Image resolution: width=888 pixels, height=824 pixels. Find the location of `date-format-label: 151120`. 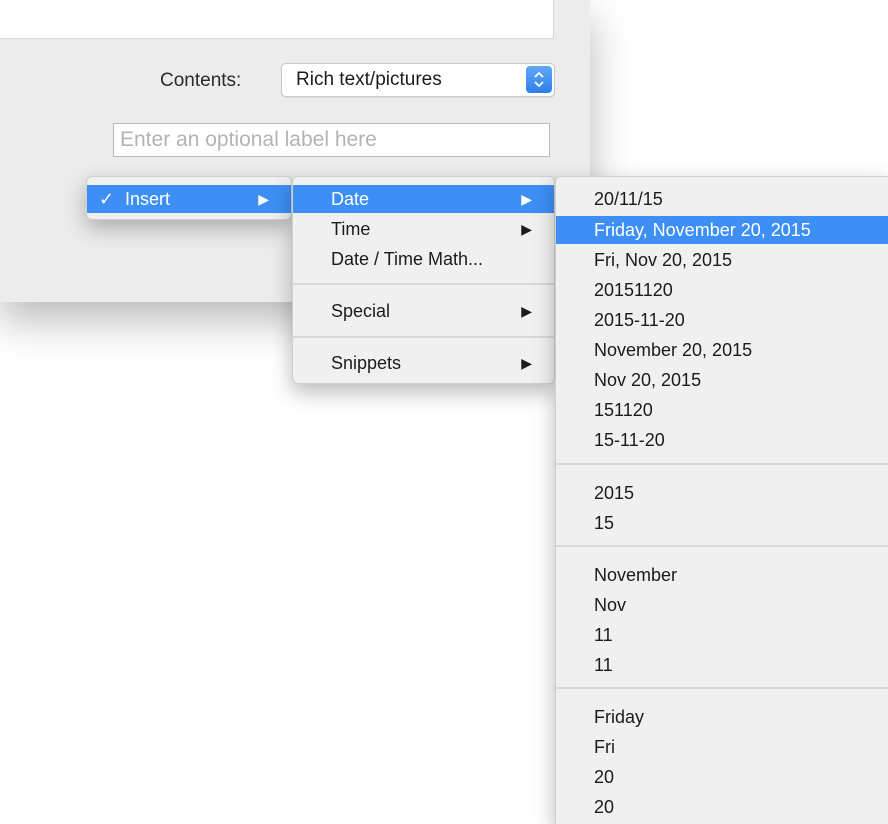

date-format-label: 151120 is located at coordinates (623, 410).